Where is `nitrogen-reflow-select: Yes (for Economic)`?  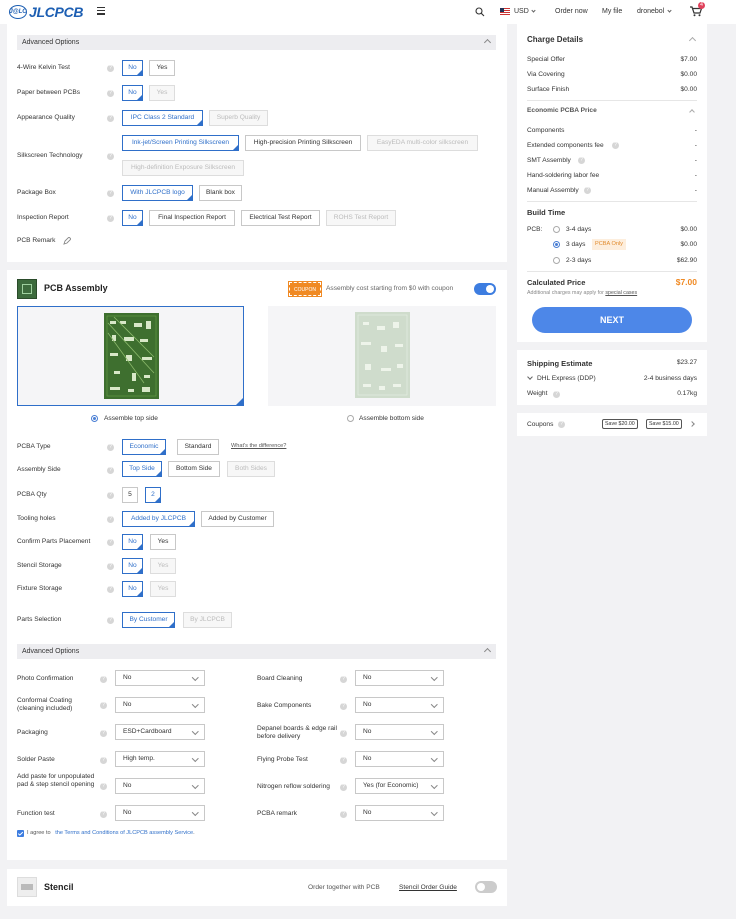
nitrogen-reflow-select: Yes (for Economic) is located at coordinates (399, 786).